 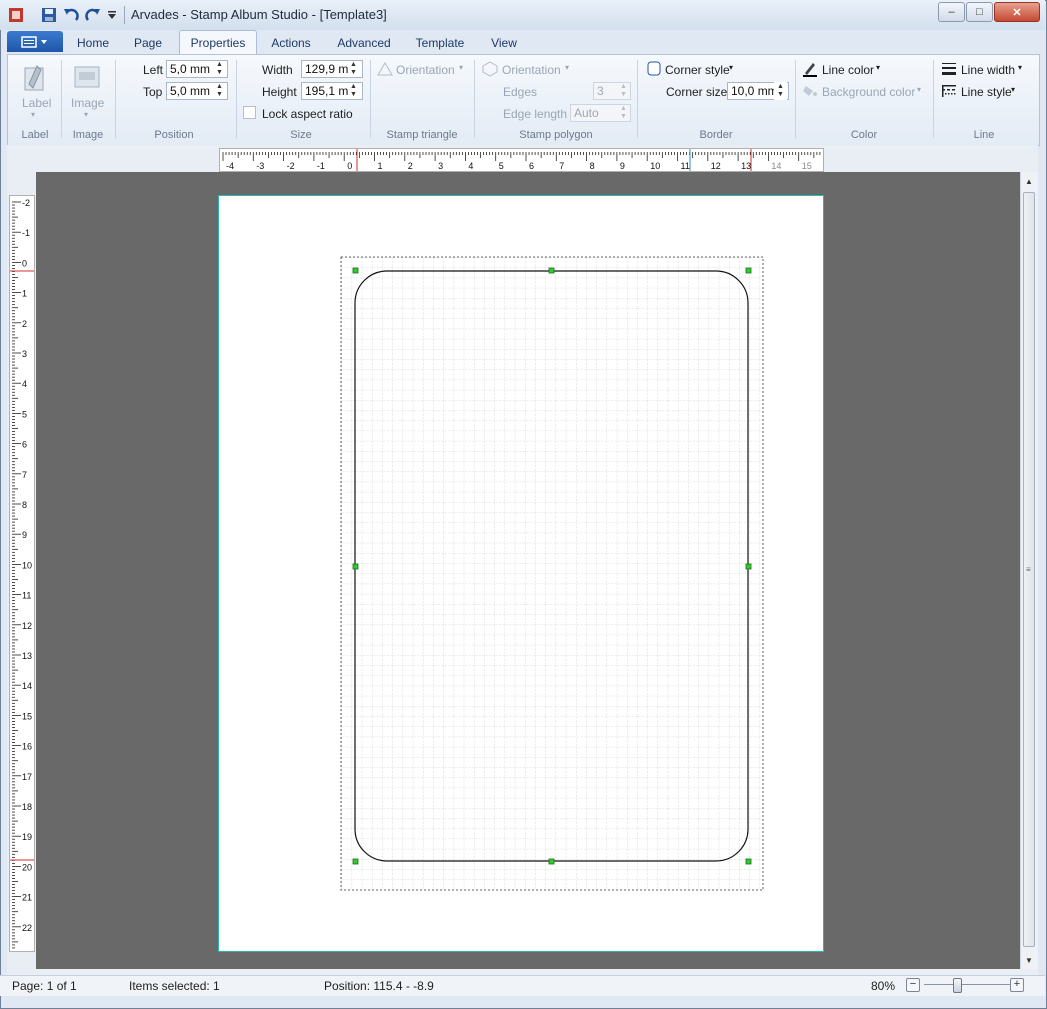 I want to click on corner-size-spinner: ▲ ▼, so click(x=780, y=91).